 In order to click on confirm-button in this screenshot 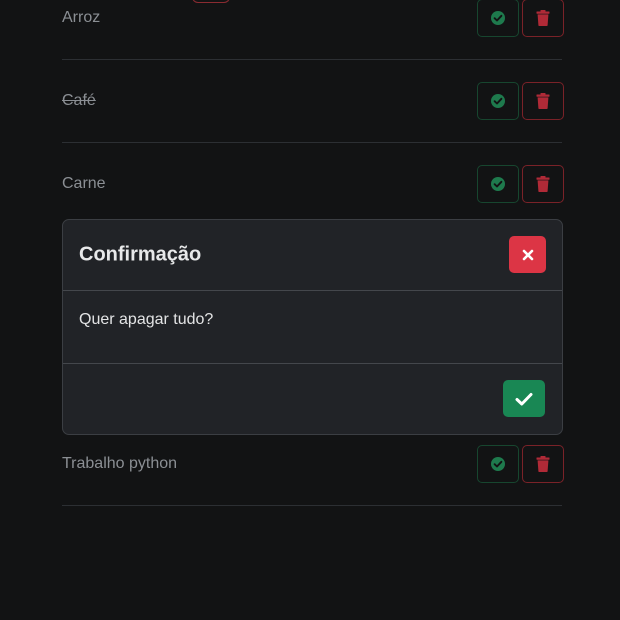, I will do `click(524, 398)`.